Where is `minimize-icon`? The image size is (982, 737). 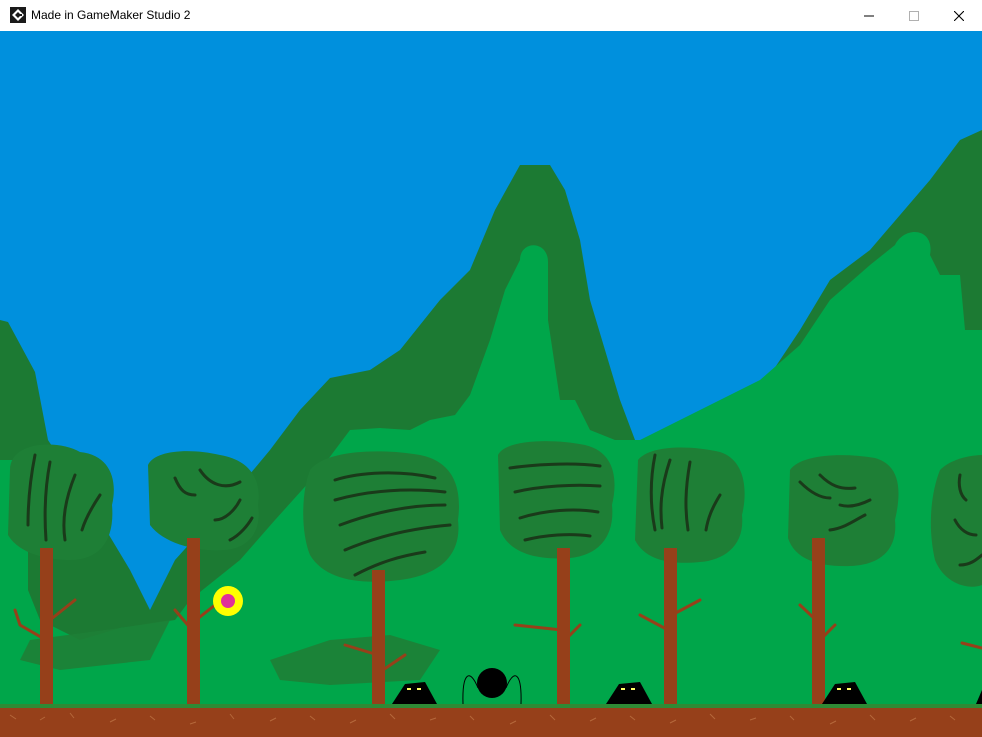
minimize-icon is located at coordinates (869, 16).